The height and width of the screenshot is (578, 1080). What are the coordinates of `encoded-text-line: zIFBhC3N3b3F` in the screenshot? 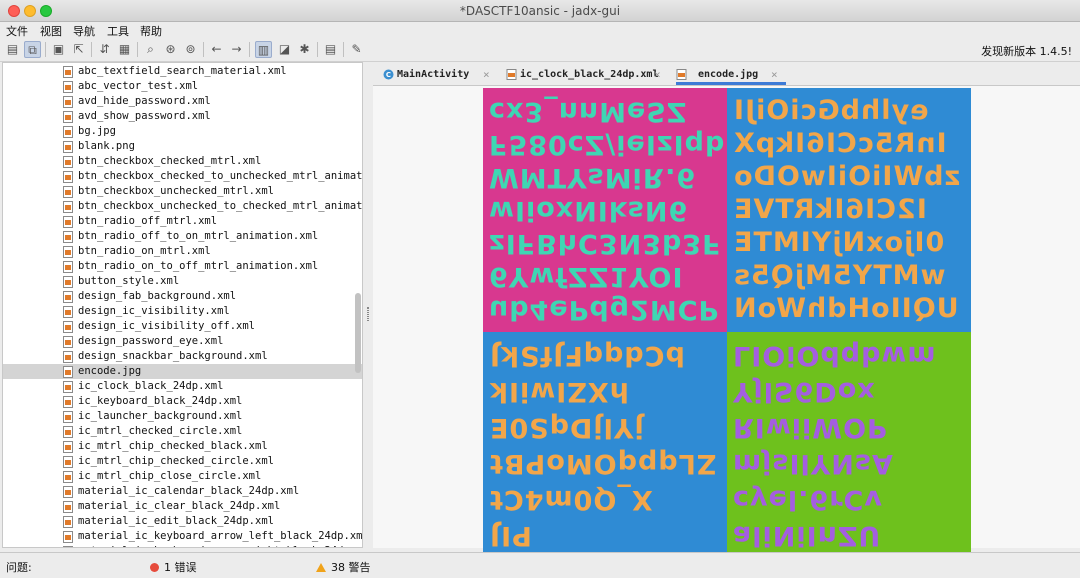 It's located at (605, 243).